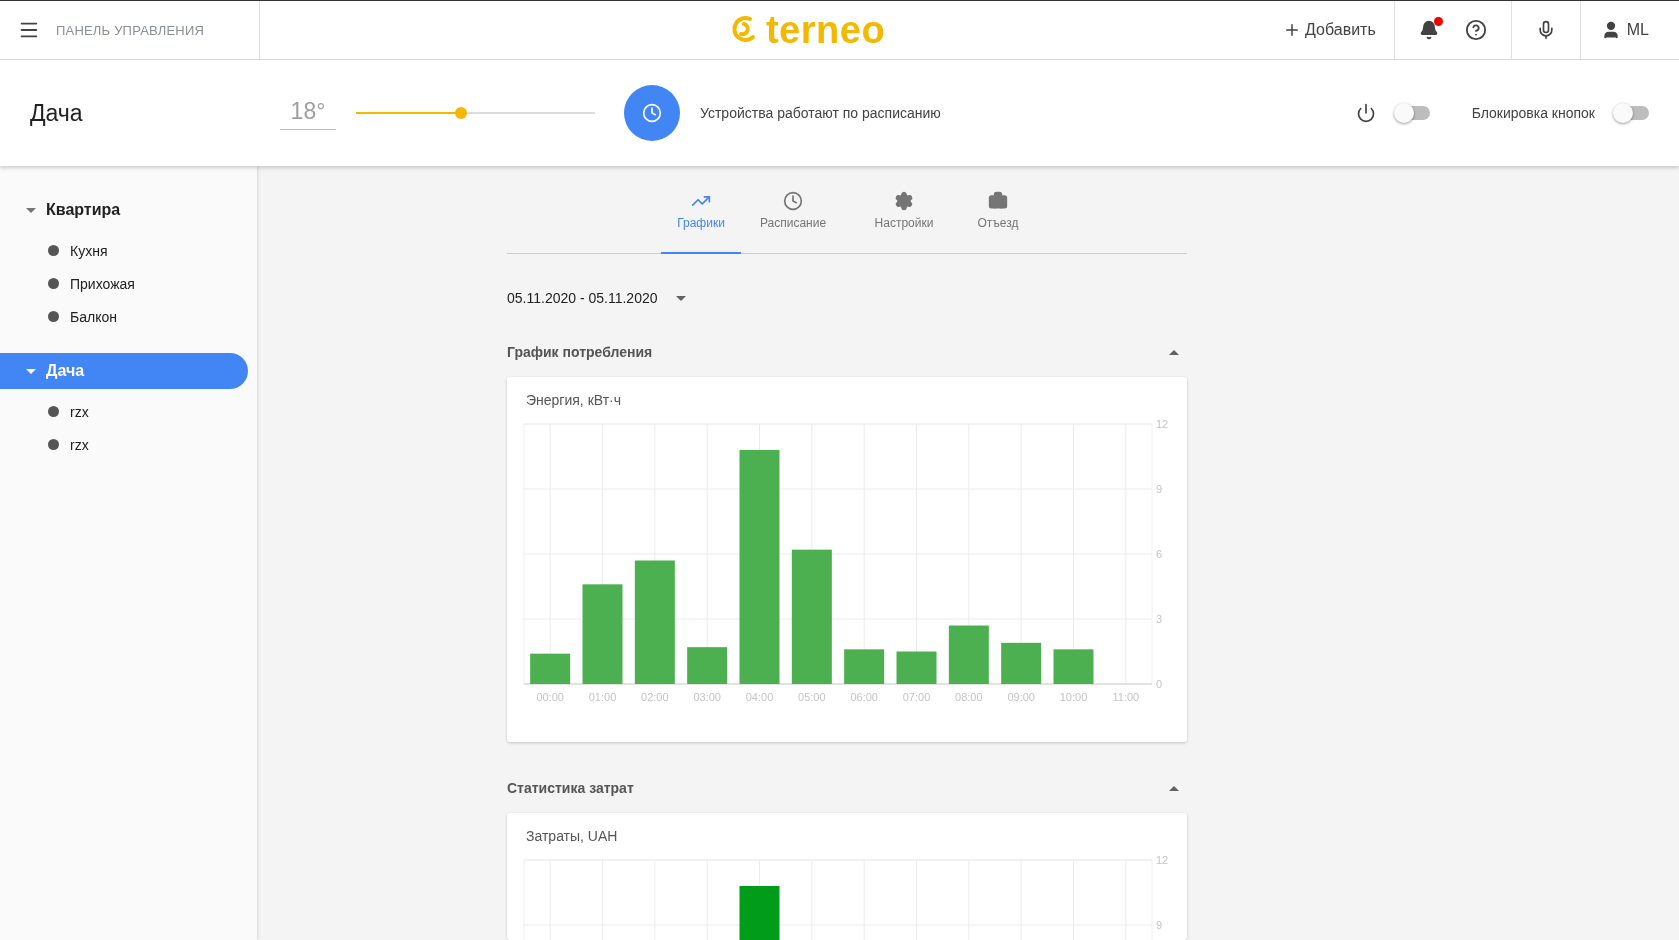 This screenshot has height=940, width=1679. I want to click on axis-tick-label: 06:00, so click(864, 697).